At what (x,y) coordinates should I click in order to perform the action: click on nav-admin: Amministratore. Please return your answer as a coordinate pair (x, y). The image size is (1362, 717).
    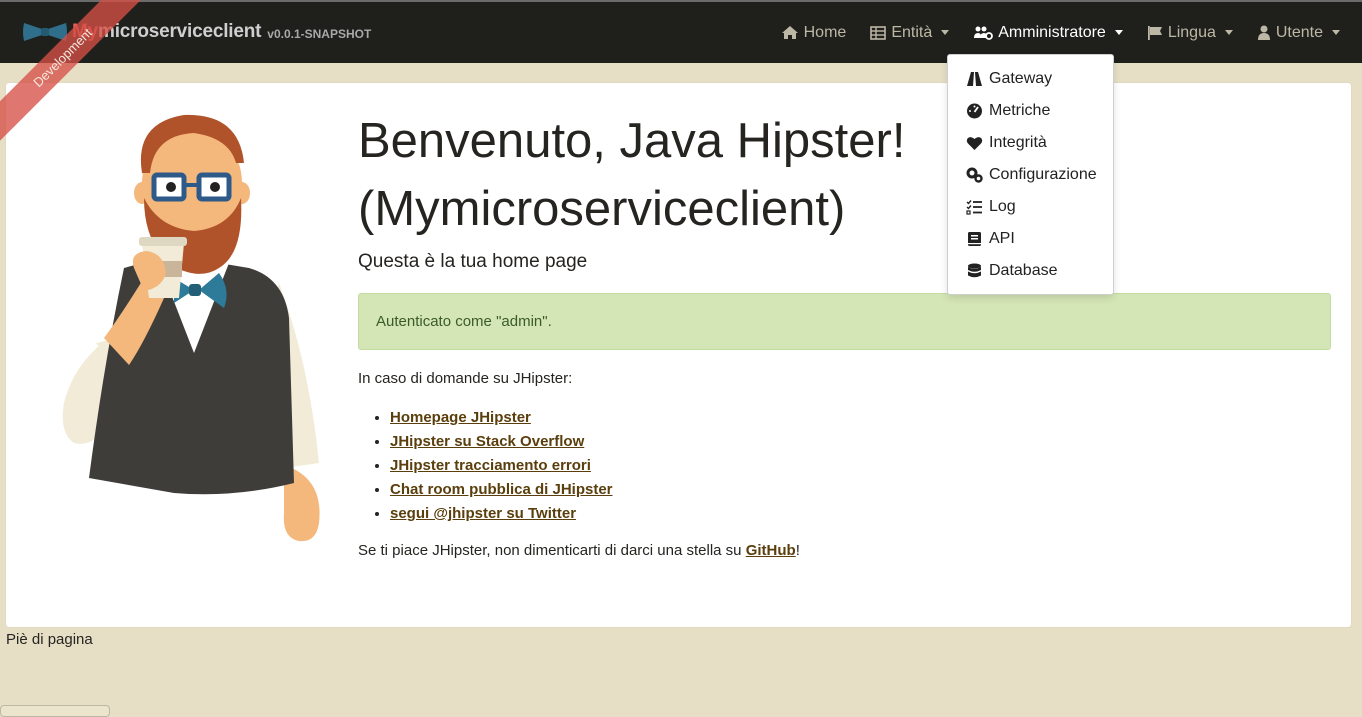
    Looking at the image, I should click on (1048, 33).